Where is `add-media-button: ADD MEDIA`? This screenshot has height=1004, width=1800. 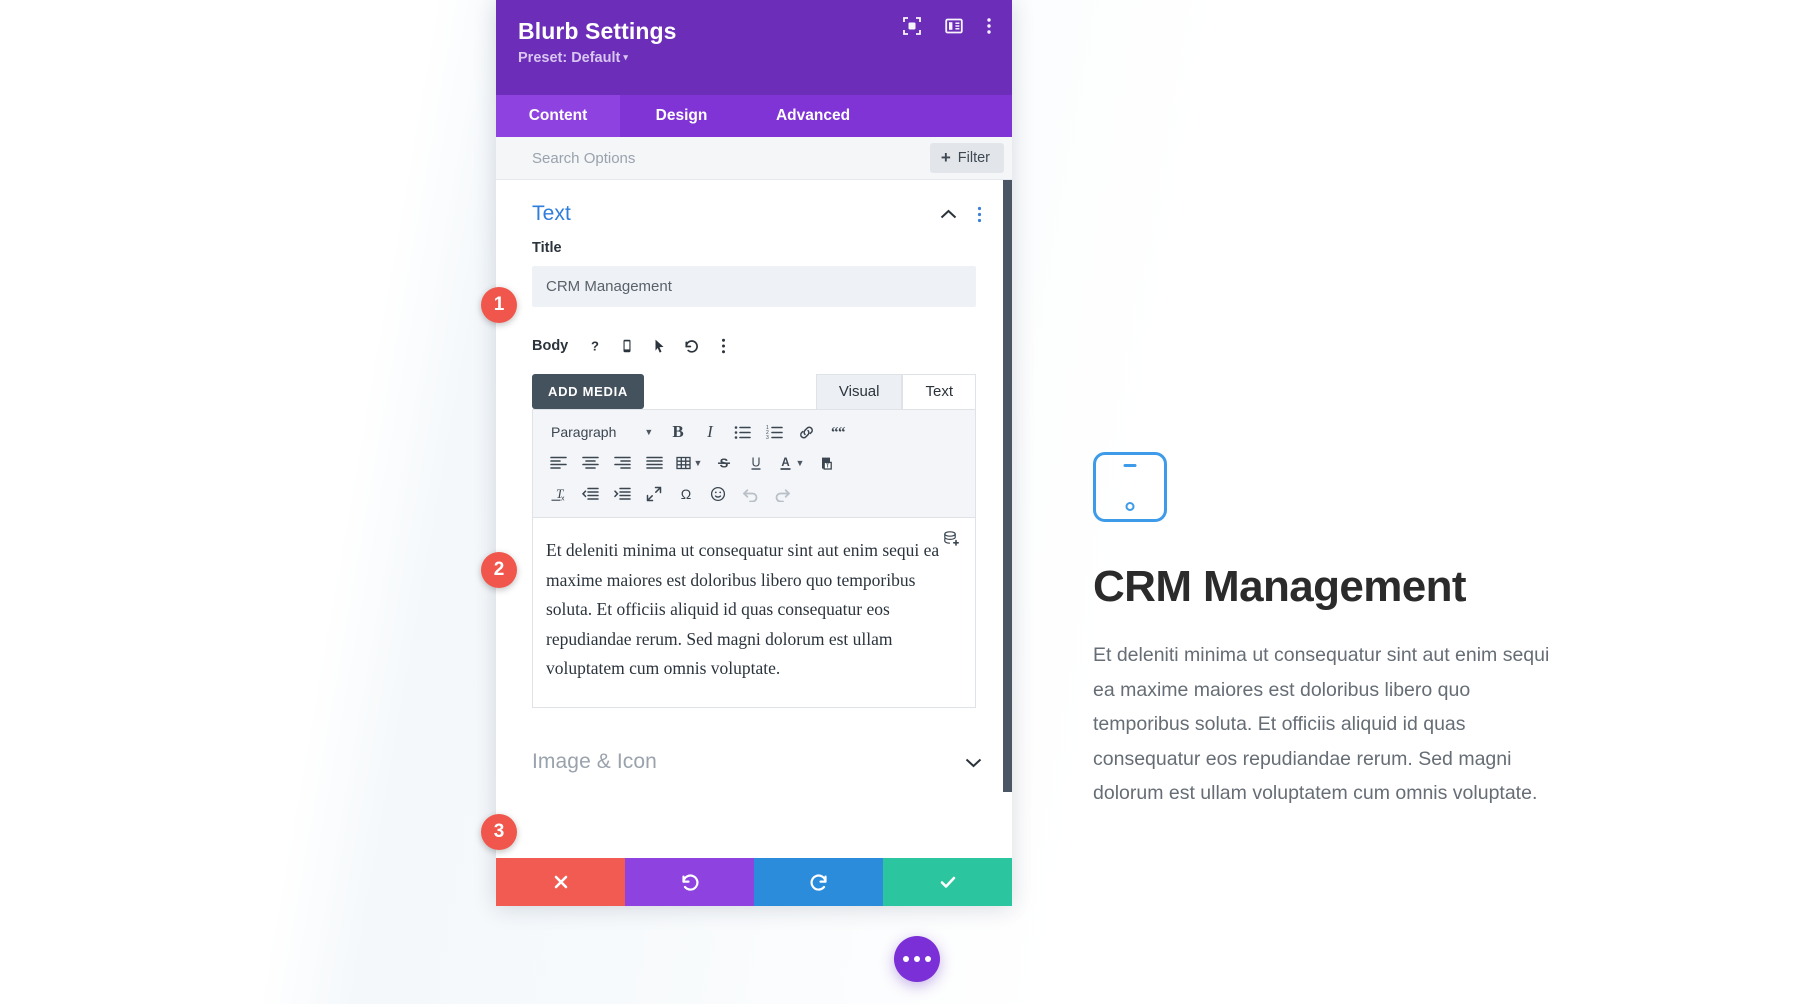
add-media-button: ADD MEDIA is located at coordinates (588, 391).